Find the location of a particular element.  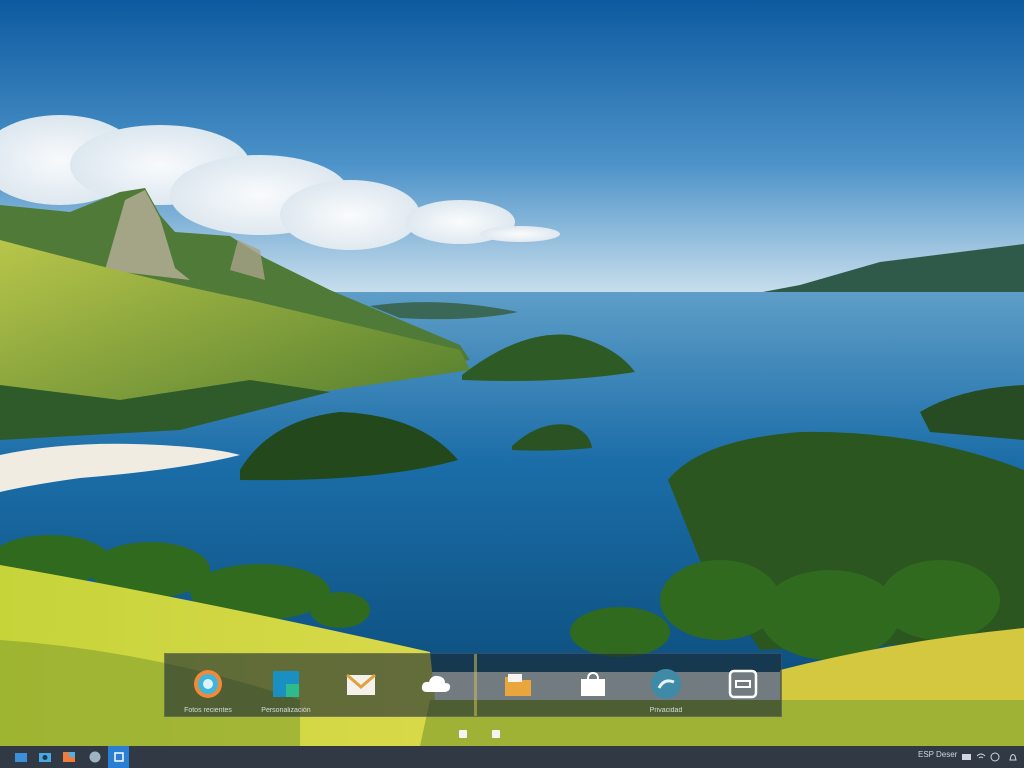

store-app-icon is located at coordinates (286, 684).